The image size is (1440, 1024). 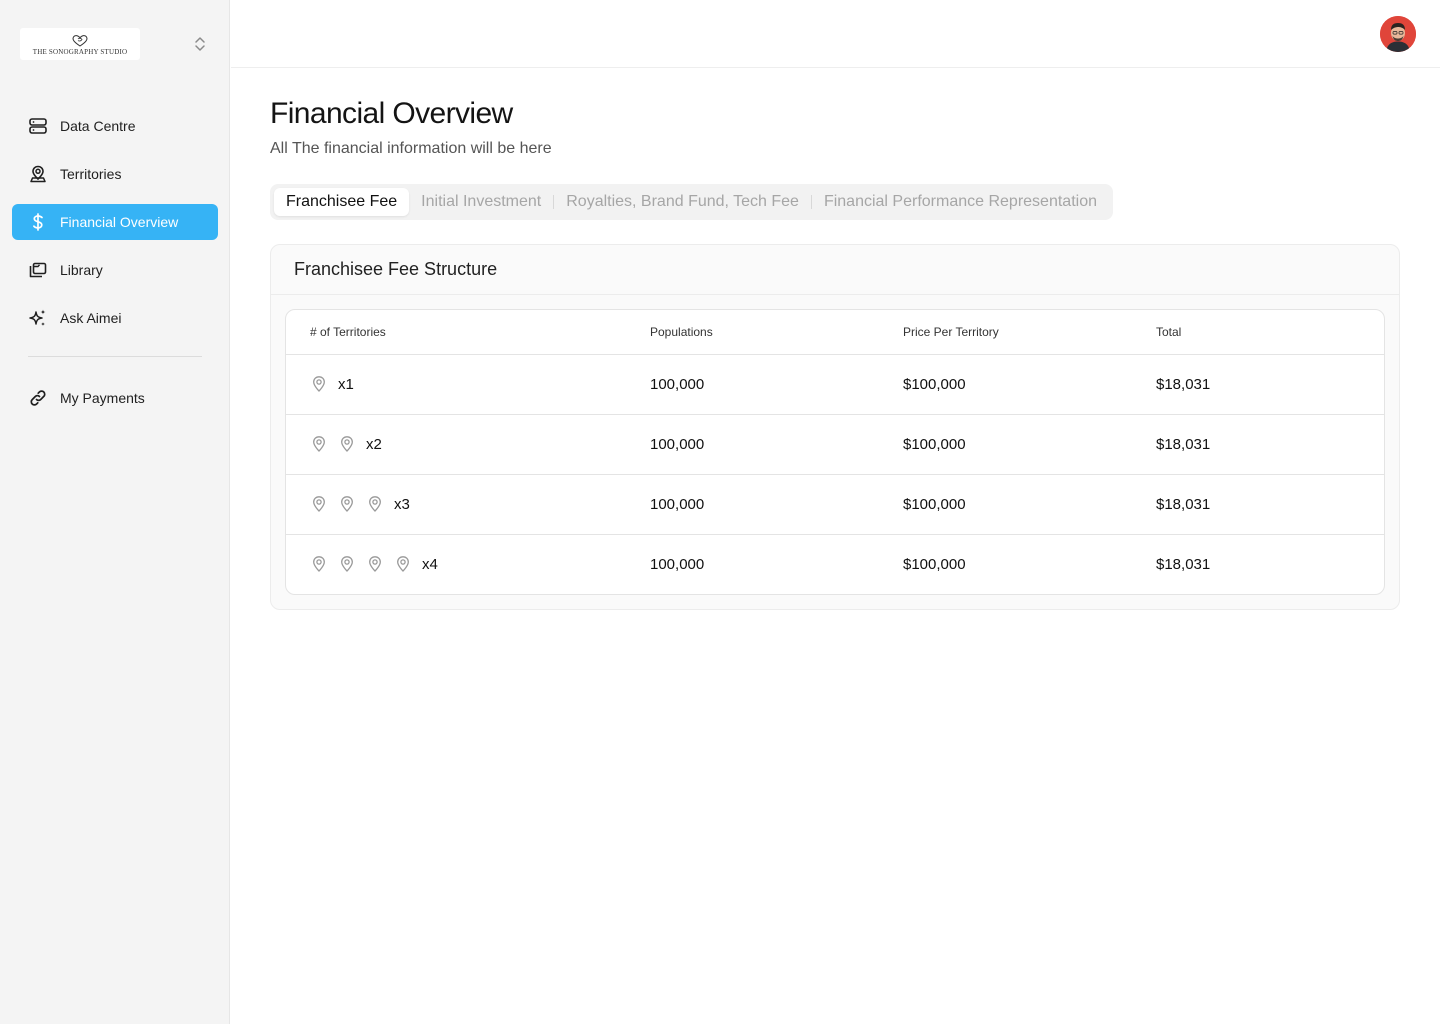 What do you see at coordinates (374, 444) in the screenshot?
I see `territory-label: x2` at bounding box center [374, 444].